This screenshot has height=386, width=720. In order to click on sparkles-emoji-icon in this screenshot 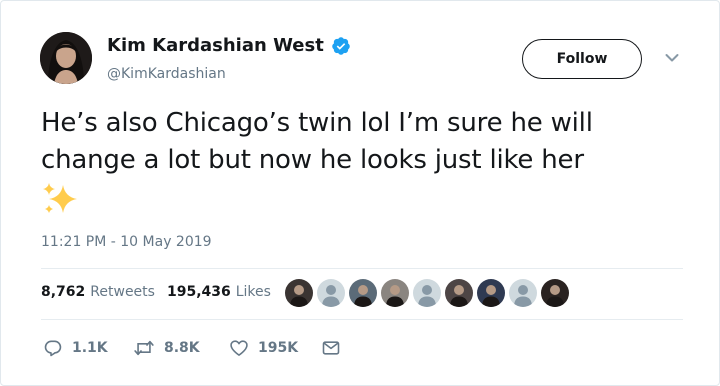, I will do `click(60, 198)`.